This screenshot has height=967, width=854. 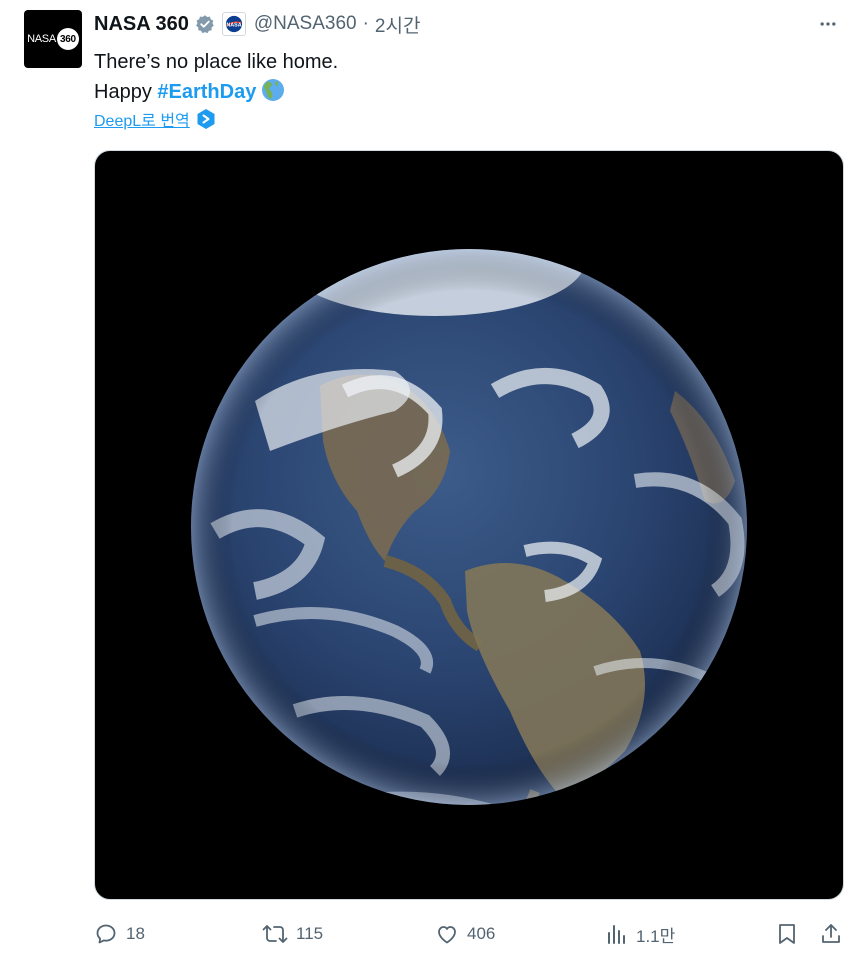 I want to click on verified-badge-icon, so click(x=205, y=24).